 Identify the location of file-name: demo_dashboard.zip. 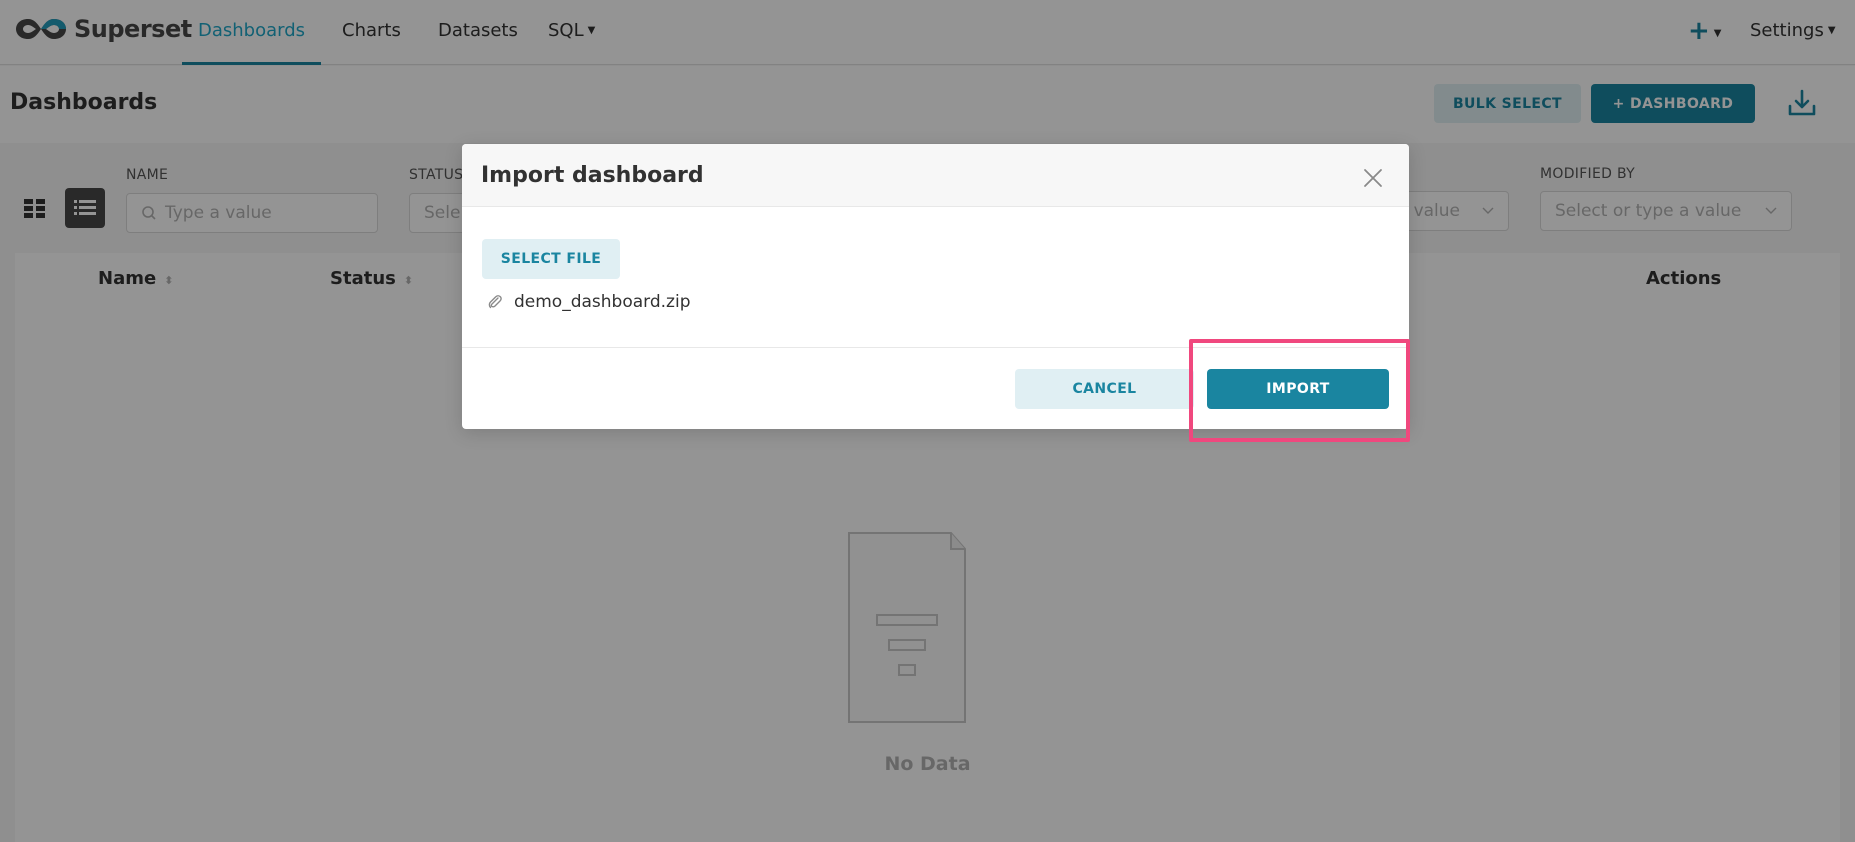
(602, 302).